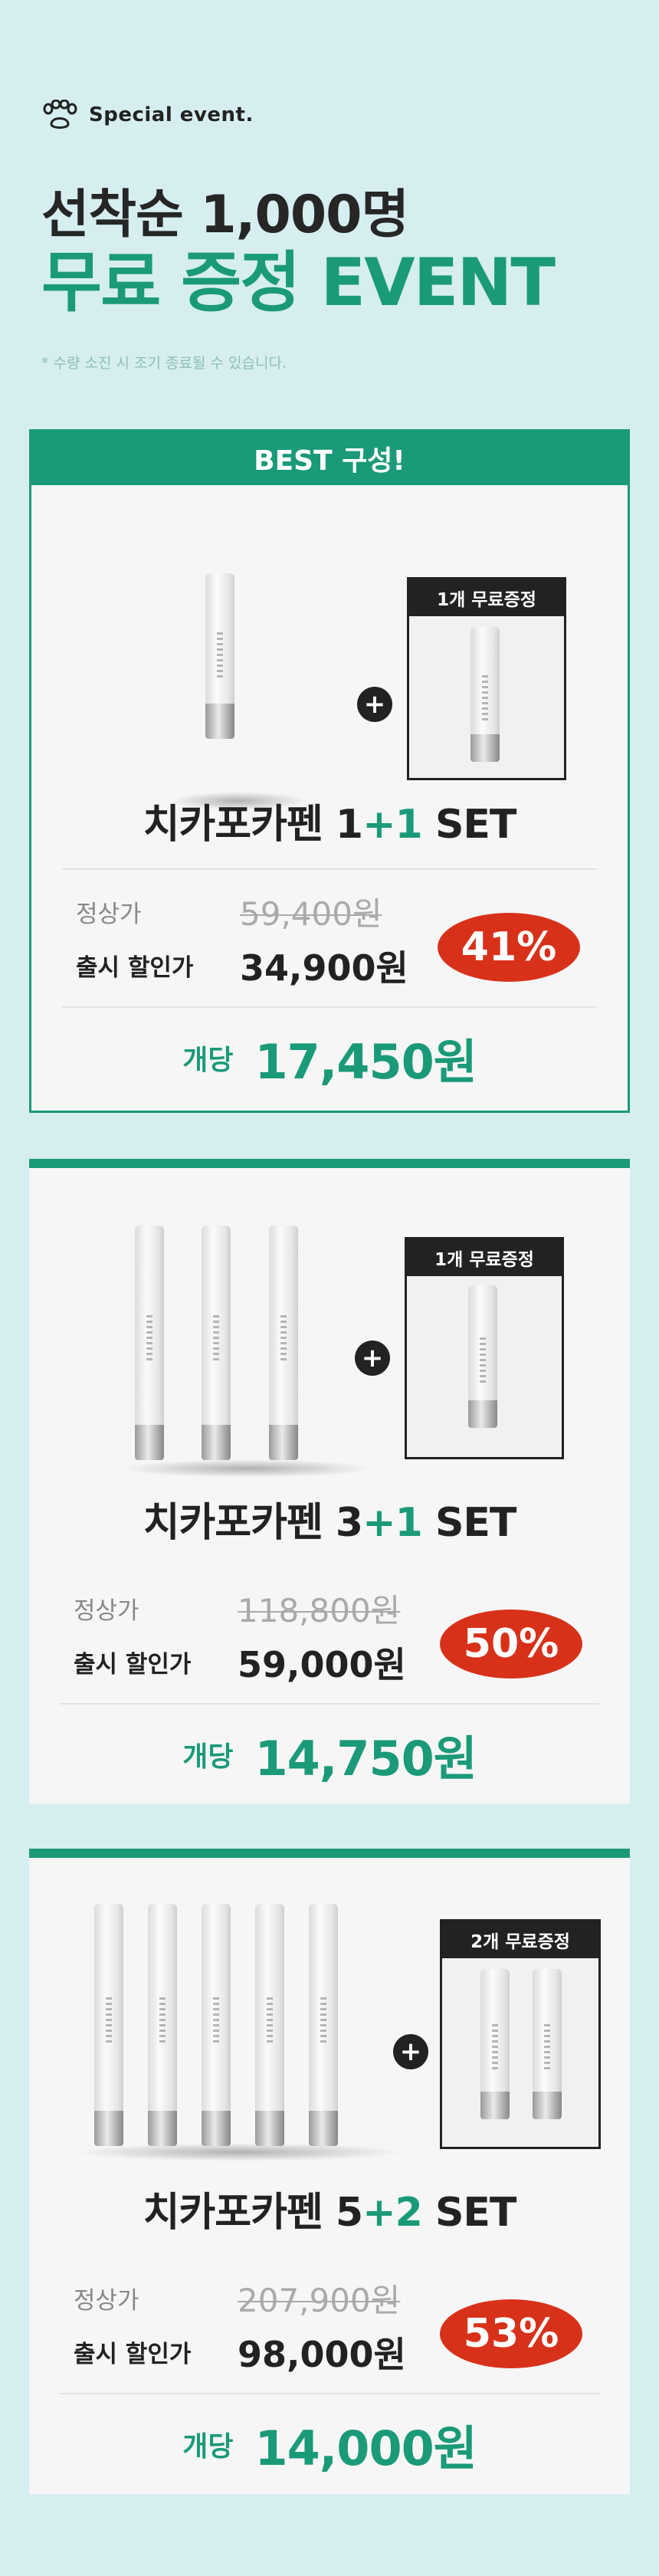 The width and height of the screenshot is (659, 2576). What do you see at coordinates (322, 2354) in the screenshot?
I see `sale-price: 98,000원` at bounding box center [322, 2354].